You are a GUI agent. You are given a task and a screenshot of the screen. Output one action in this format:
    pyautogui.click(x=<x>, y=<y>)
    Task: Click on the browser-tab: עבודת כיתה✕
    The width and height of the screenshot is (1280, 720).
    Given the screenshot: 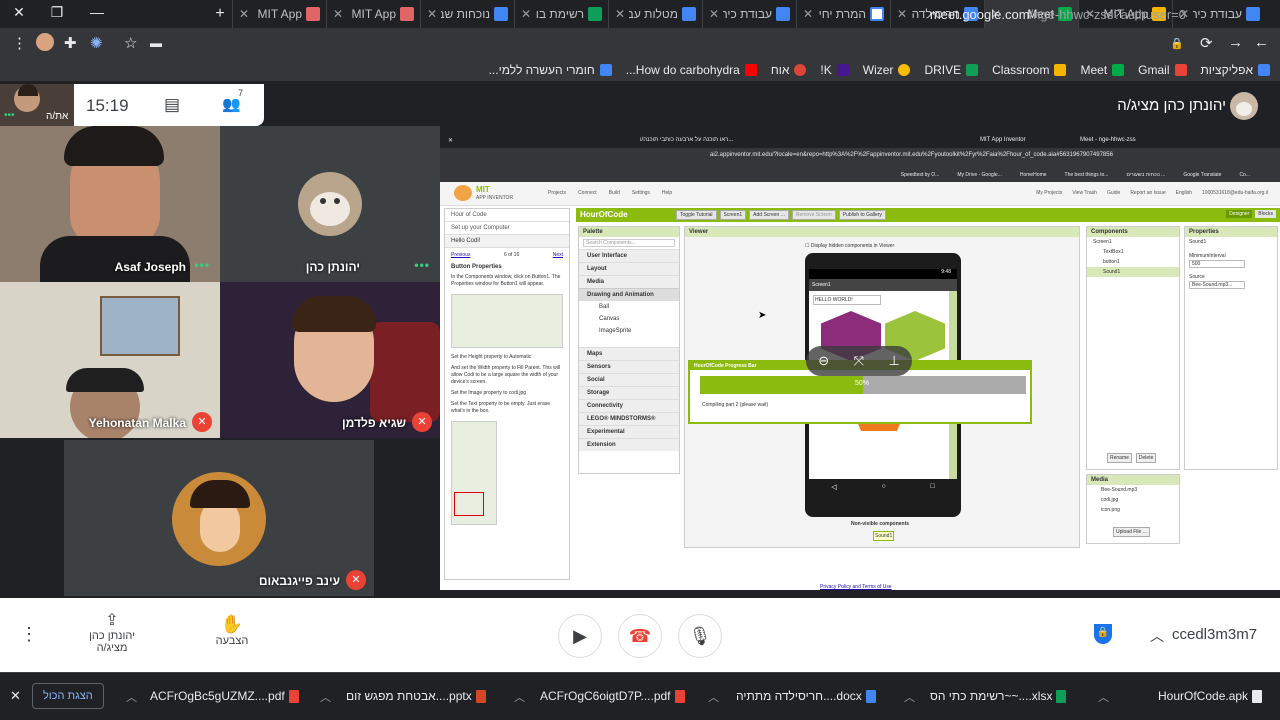 What is the action you would take?
    pyautogui.click(x=1219, y=14)
    